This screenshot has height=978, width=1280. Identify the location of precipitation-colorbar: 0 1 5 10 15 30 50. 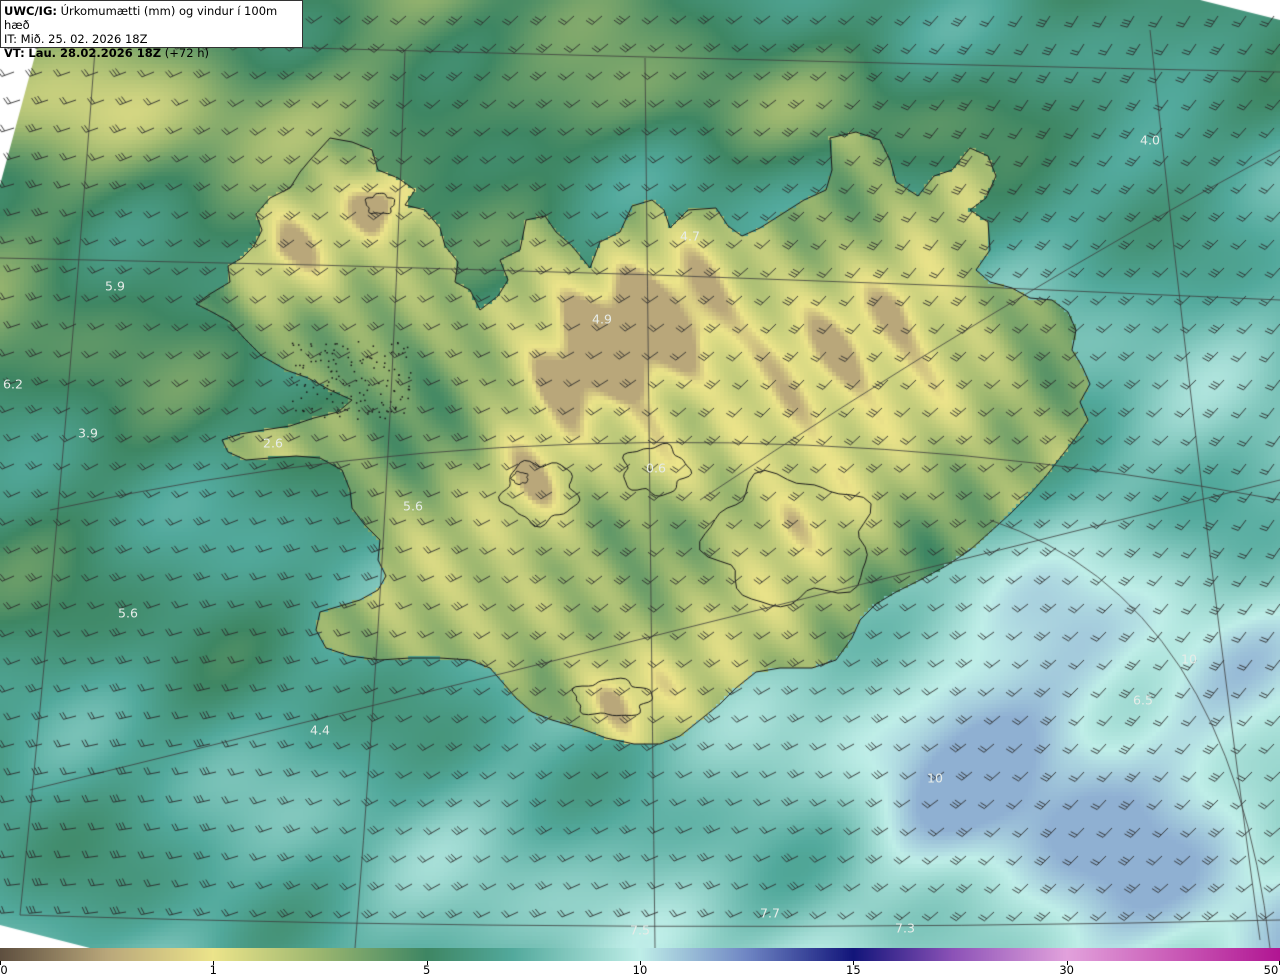
(640, 963).